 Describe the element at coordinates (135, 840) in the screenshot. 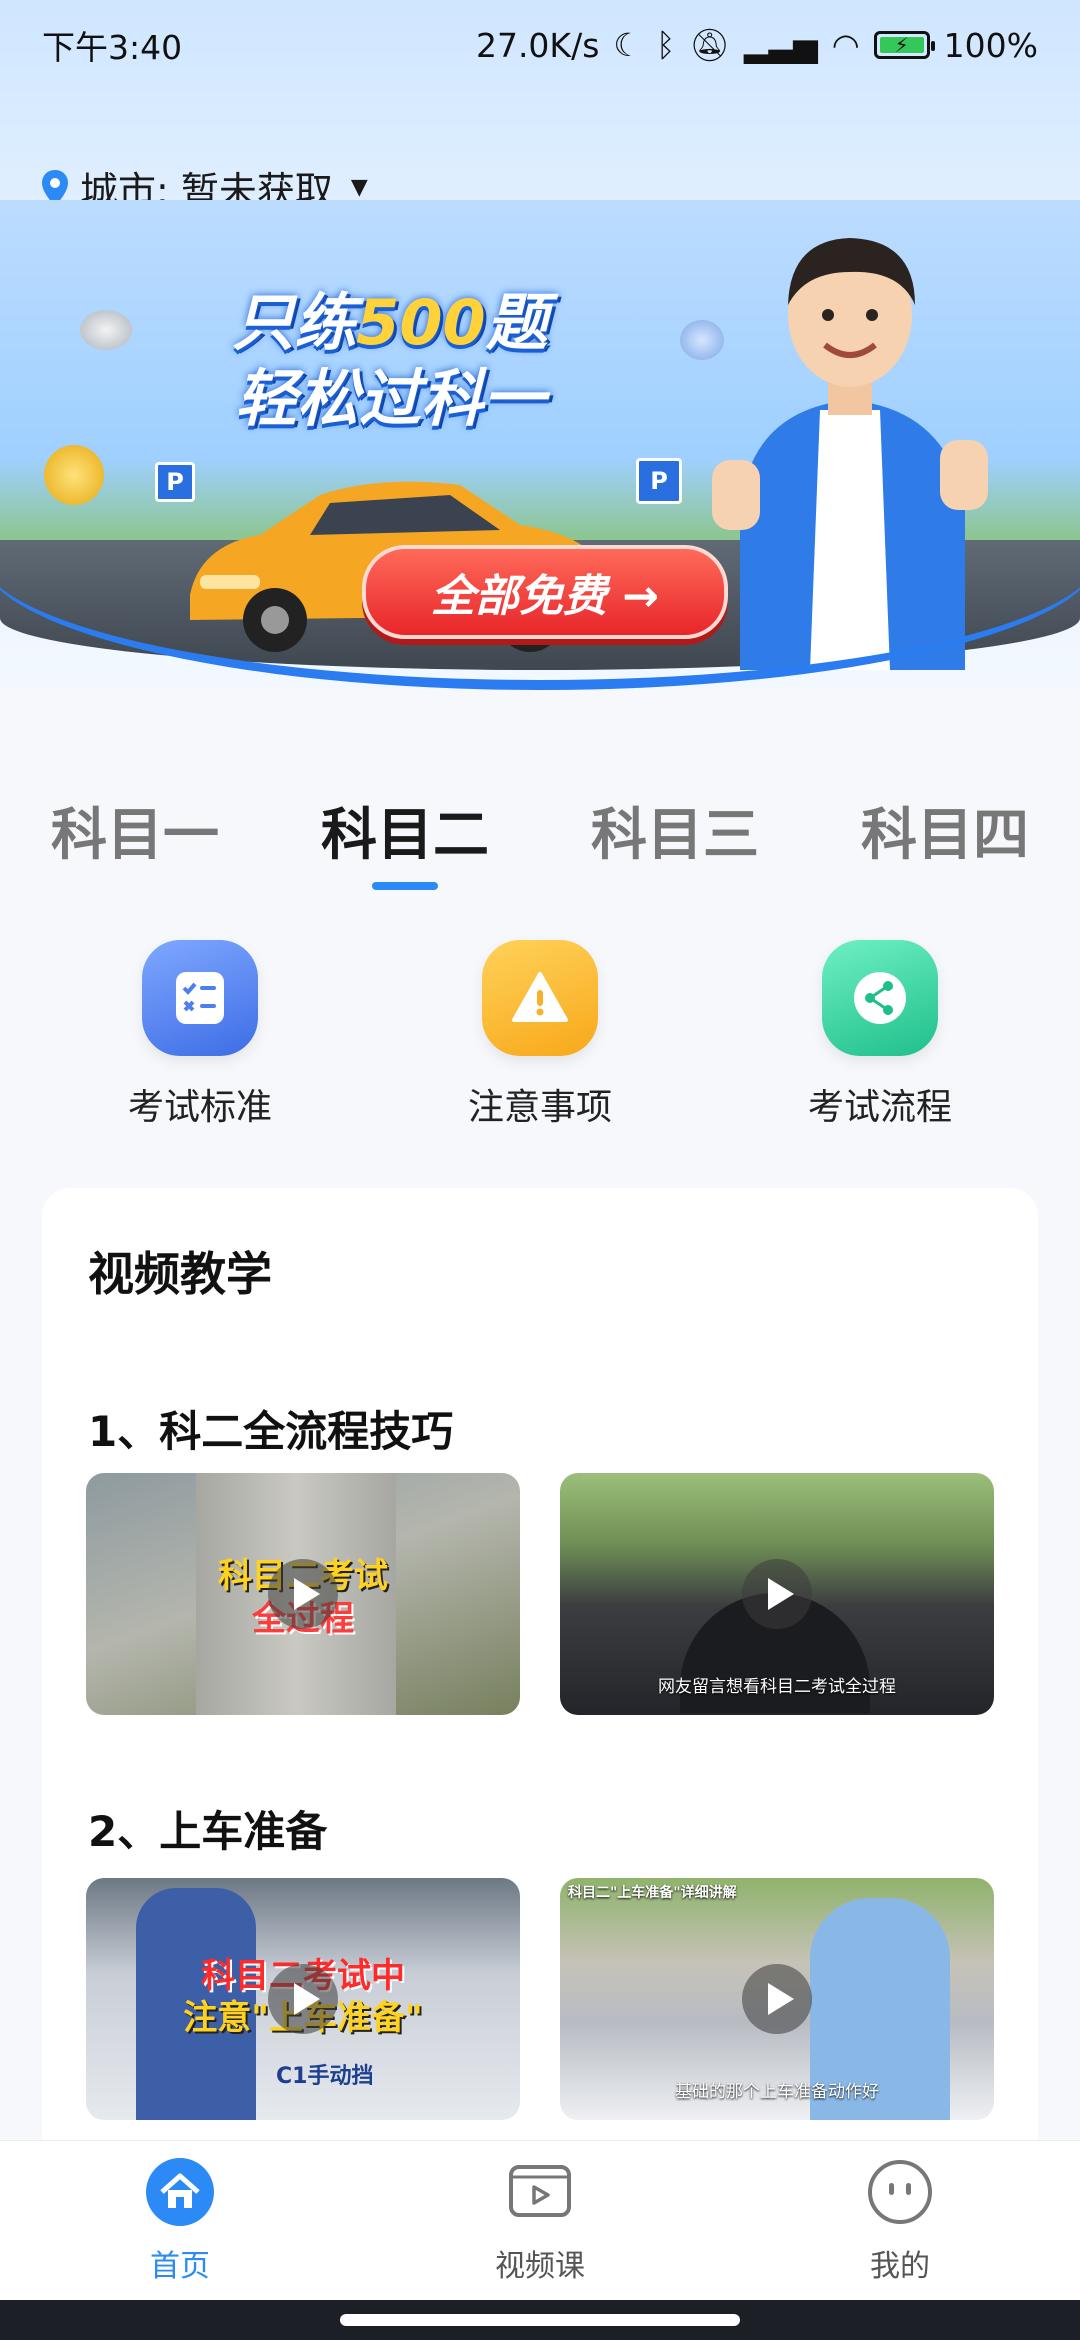

I see `tab-subject-1: 科目一` at that location.